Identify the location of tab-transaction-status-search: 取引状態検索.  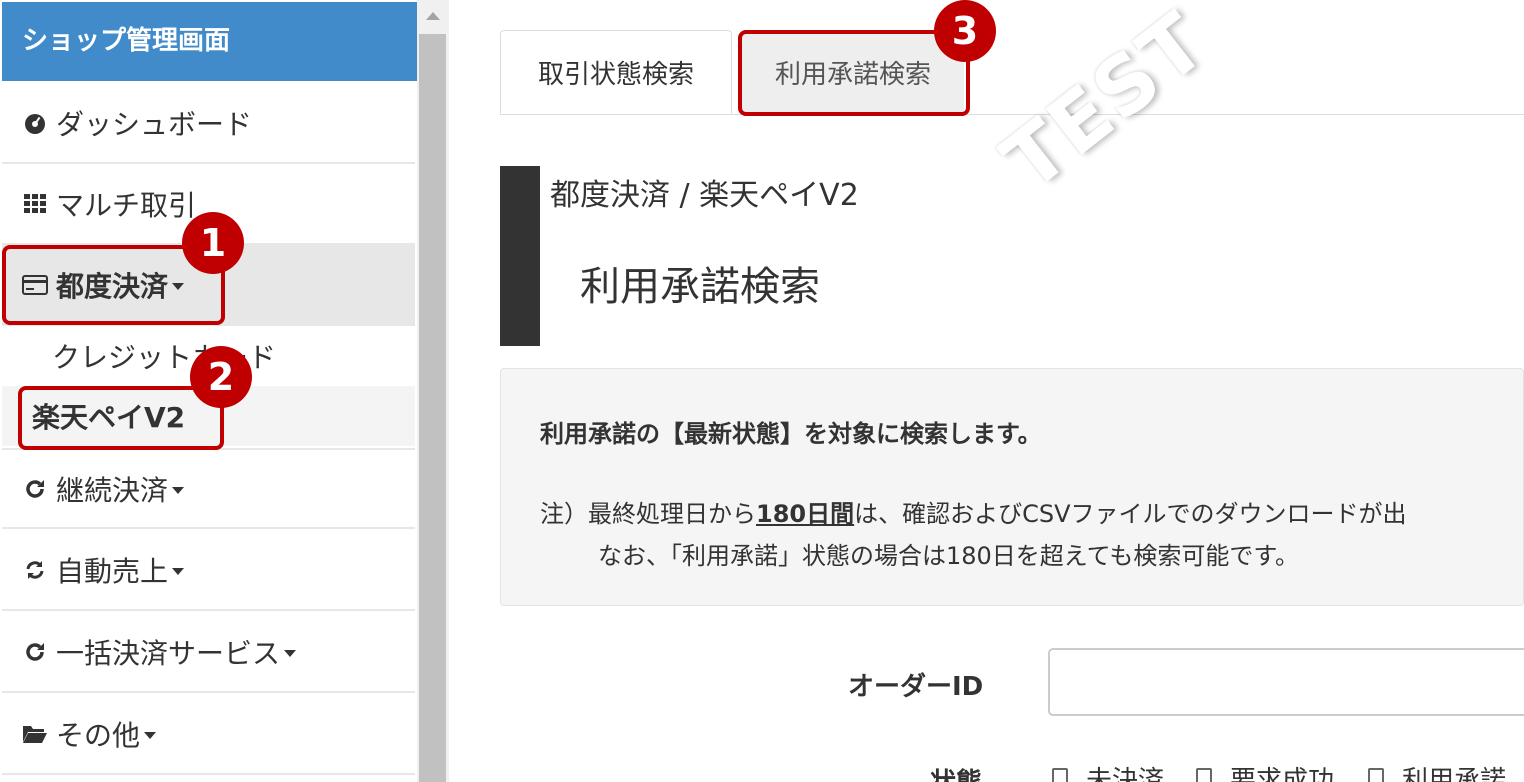
(616, 72).